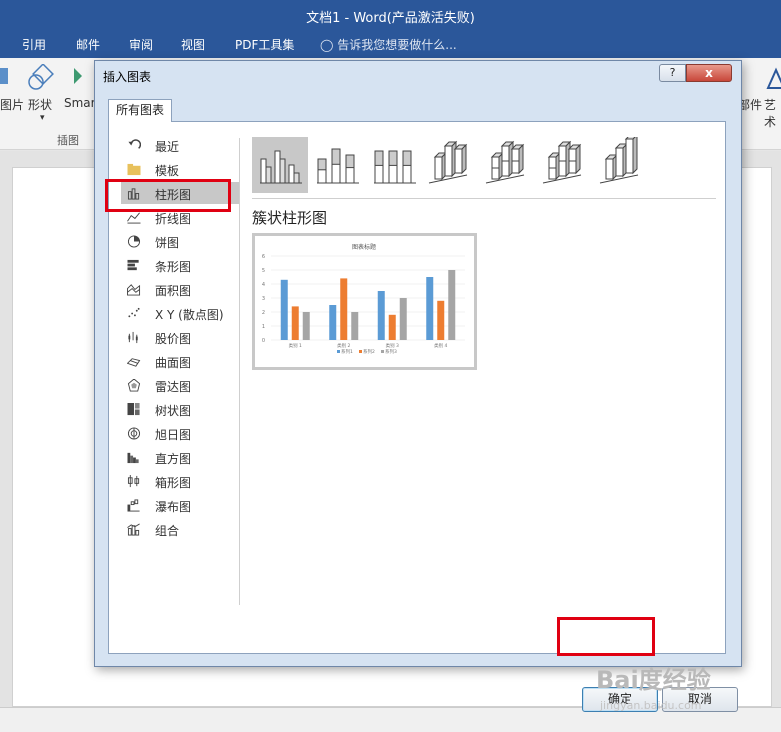 This screenshot has height=732, width=781. Describe the element at coordinates (651, 705) in the screenshot. I see `watermark-url: jingyan.baidu.com` at that location.